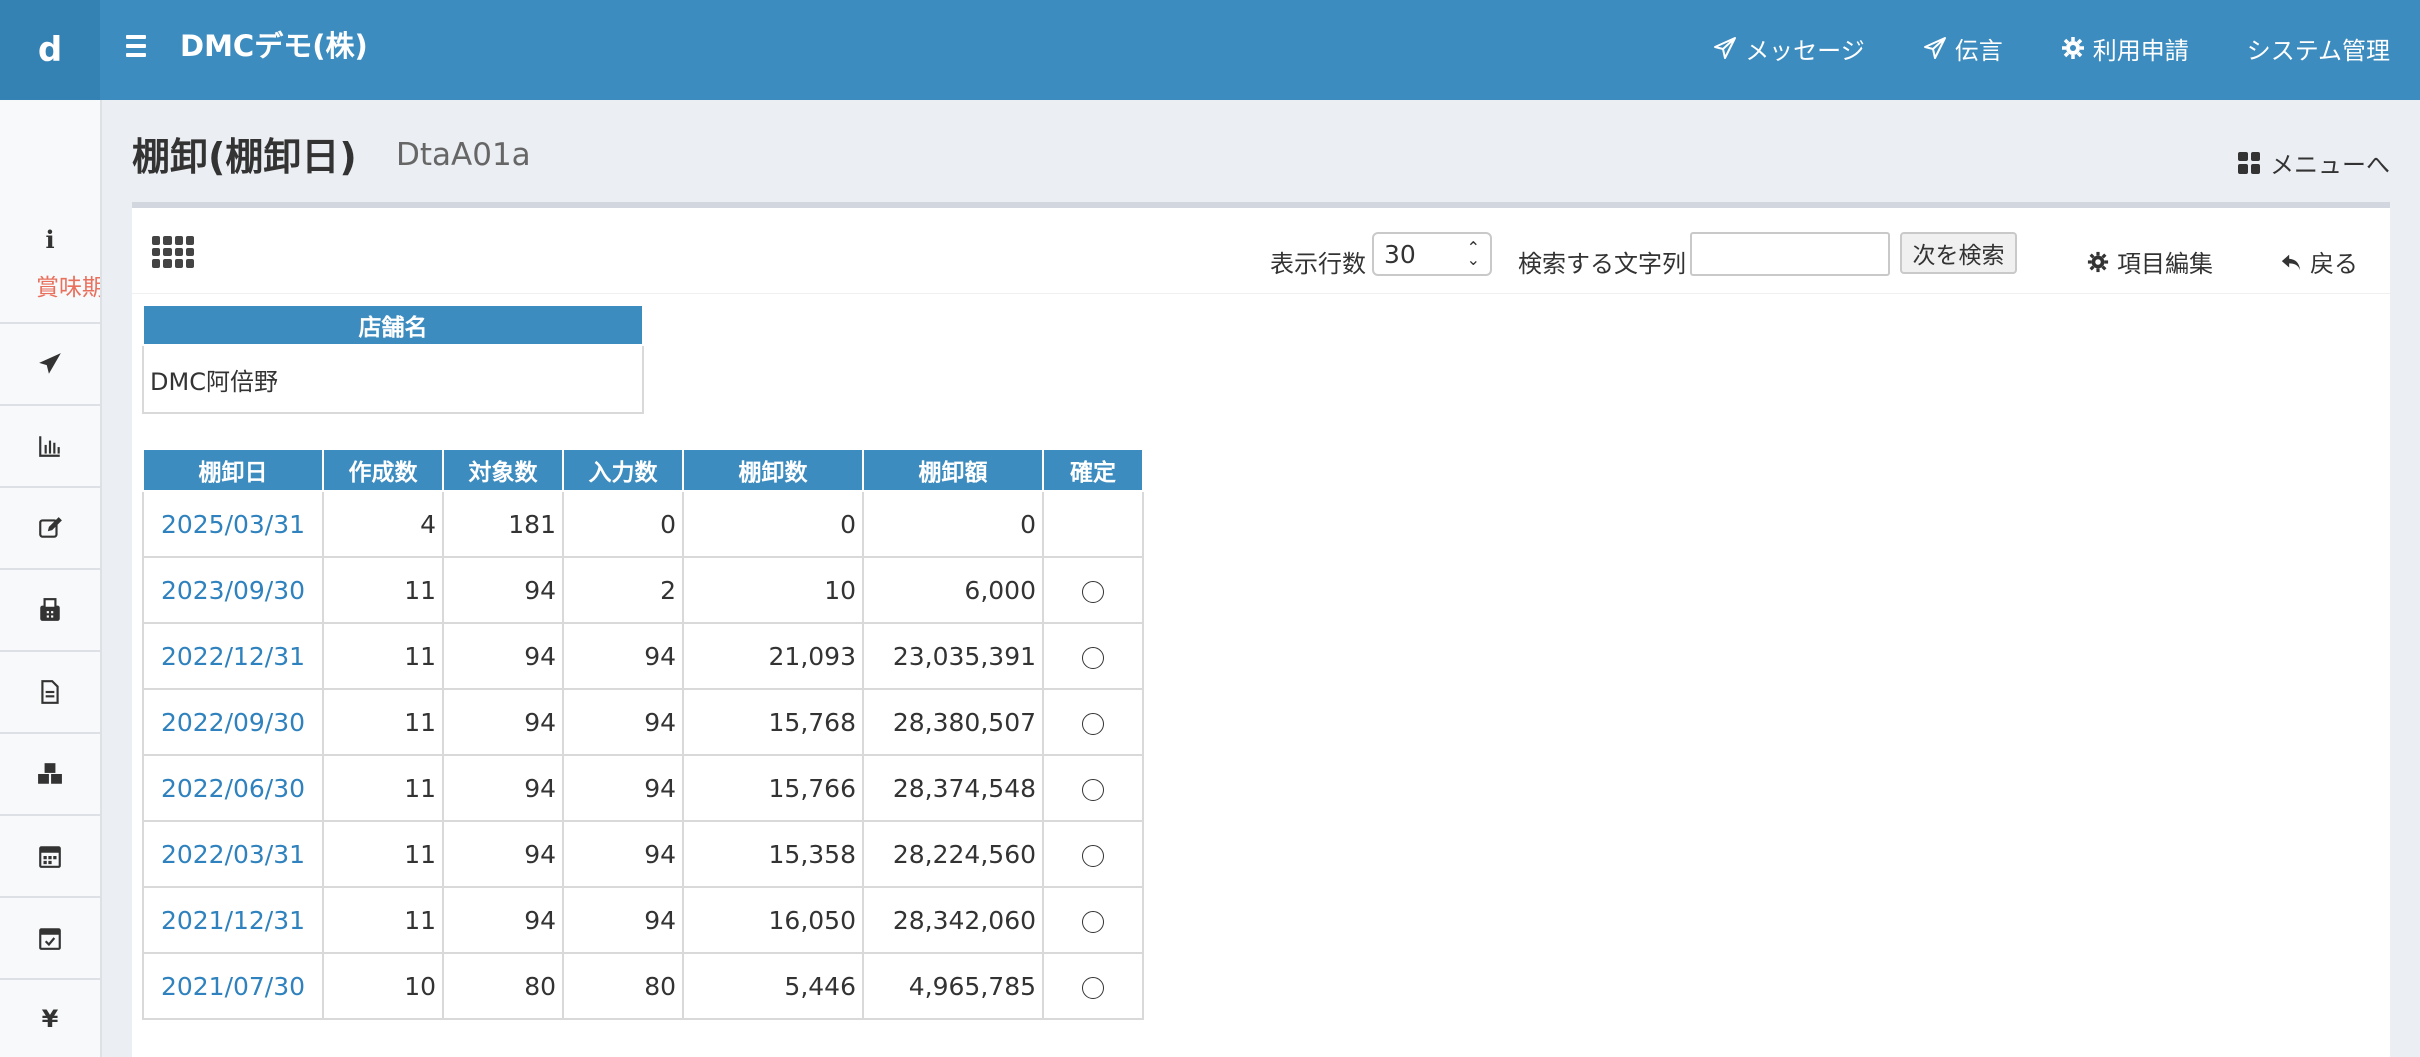 The height and width of the screenshot is (1057, 2420). What do you see at coordinates (623, 524) in the screenshot?
I see `input-cell: 0` at bounding box center [623, 524].